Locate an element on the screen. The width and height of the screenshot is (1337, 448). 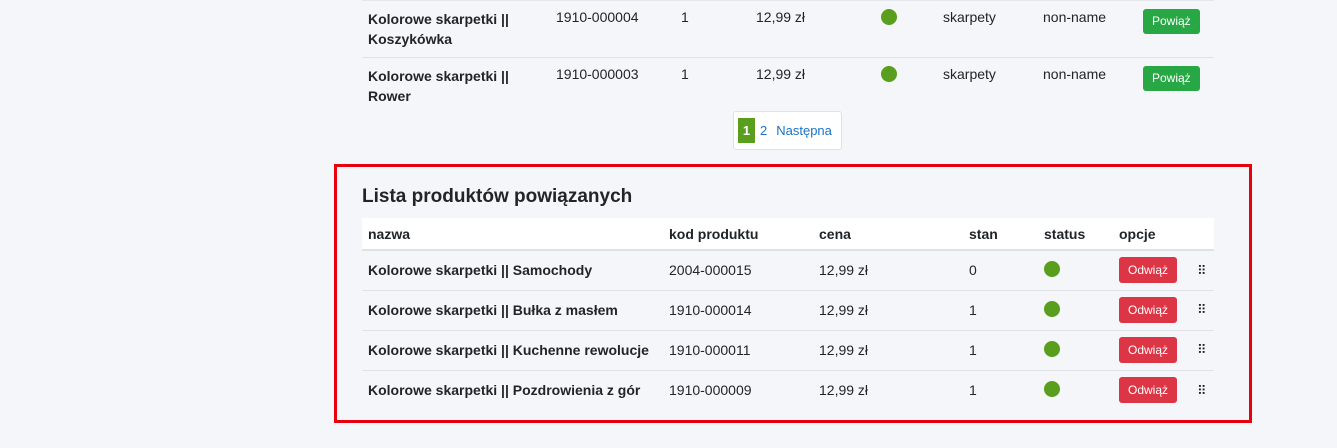
next-page-link: Następna is located at coordinates (804, 130).